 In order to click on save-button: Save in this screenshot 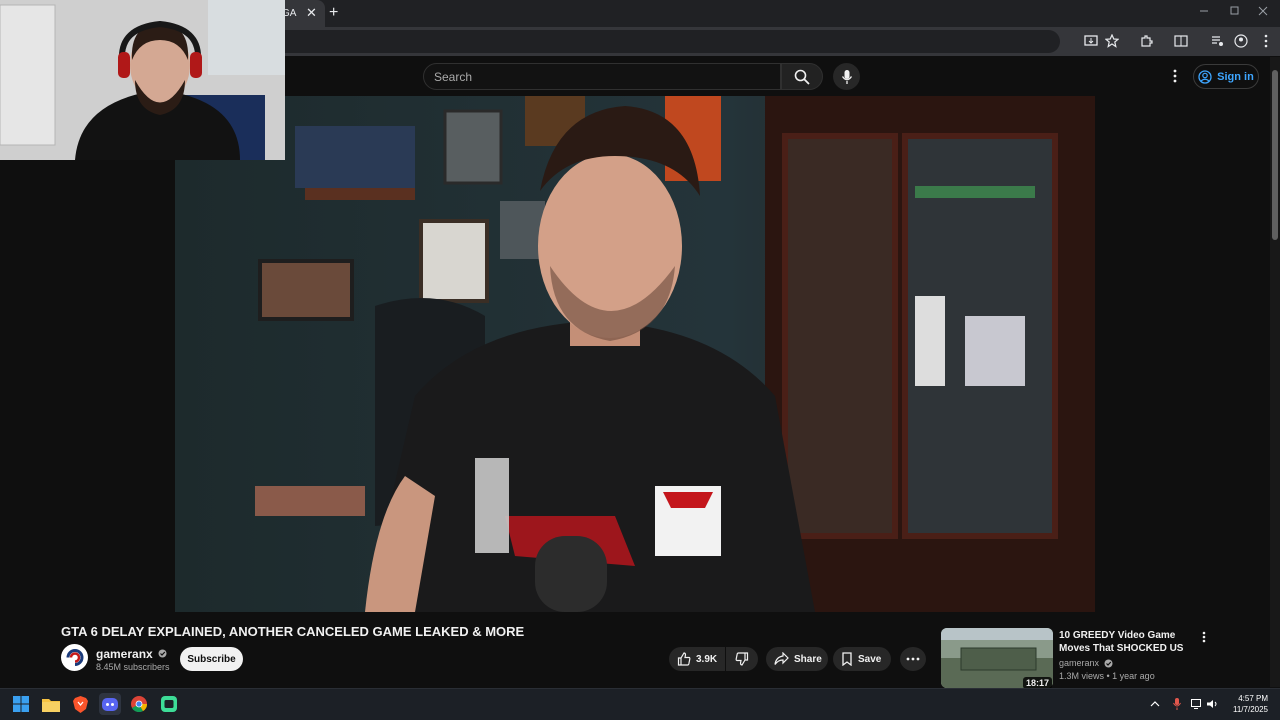, I will do `click(862, 659)`.